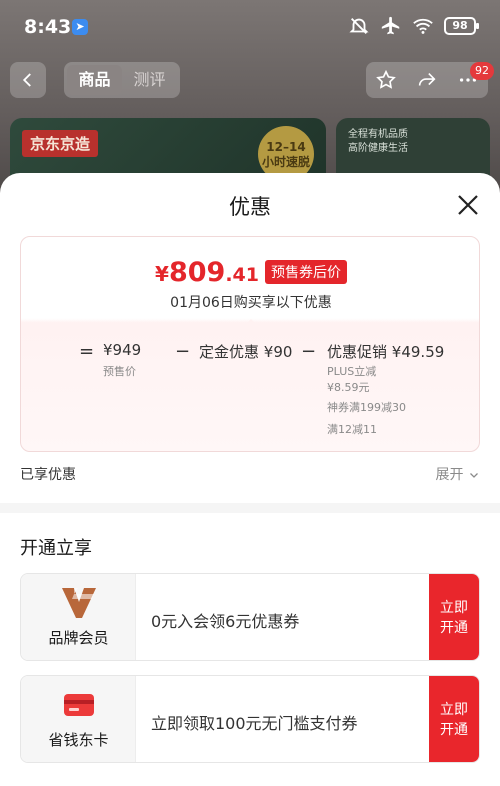 This screenshot has height=786, width=500. Describe the element at coordinates (378, 148) in the screenshot. I see `banner-secondary-line2: 高阶健康生活` at that location.